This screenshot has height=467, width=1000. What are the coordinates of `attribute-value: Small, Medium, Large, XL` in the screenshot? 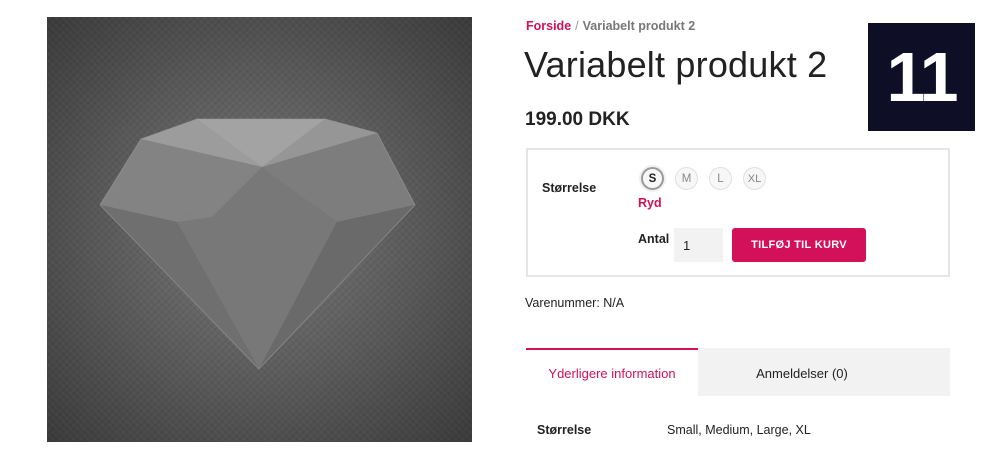 It's located at (739, 430).